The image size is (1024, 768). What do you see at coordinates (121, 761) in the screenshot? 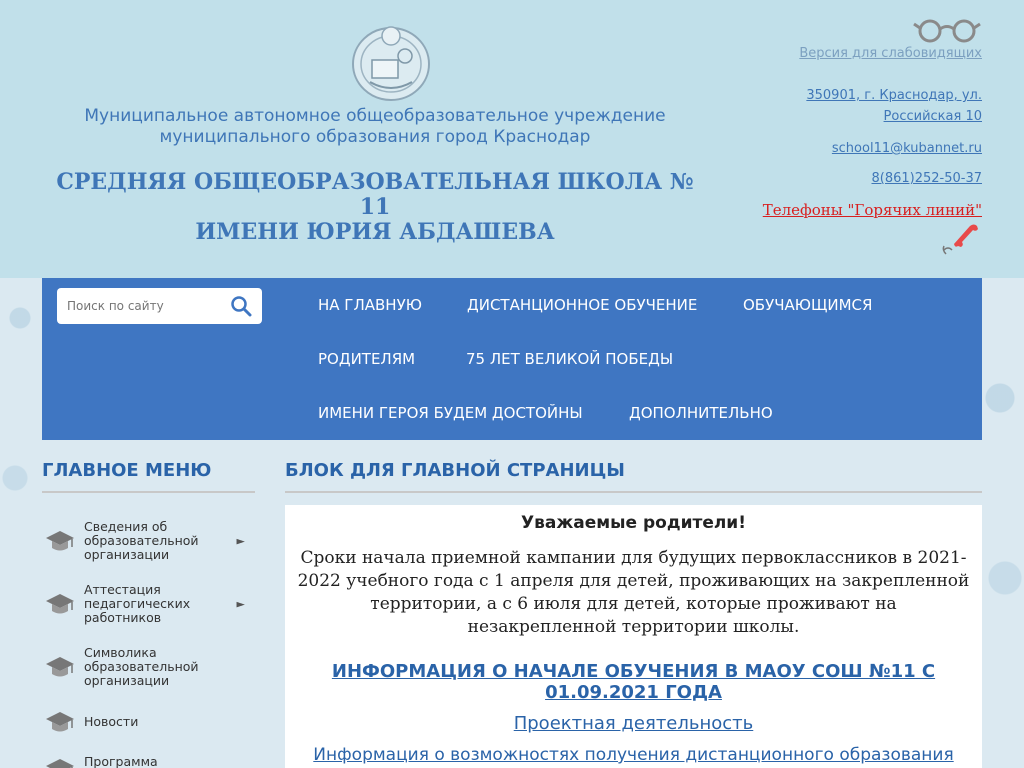
I see `sidebar-item-label: Программа развития` at bounding box center [121, 761].